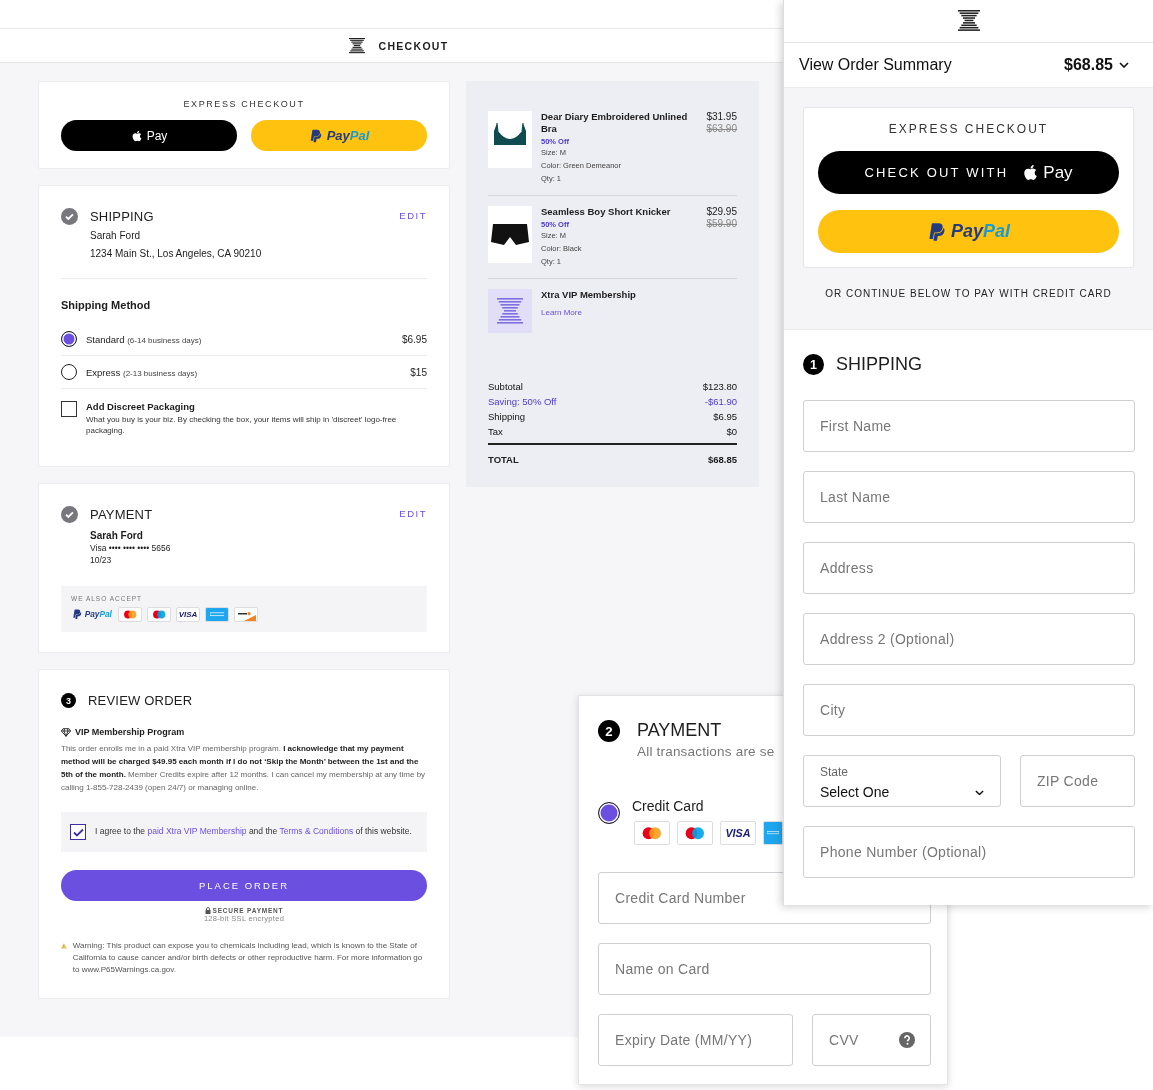  I want to click on page-title: CHECKOUT, so click(413, 45).